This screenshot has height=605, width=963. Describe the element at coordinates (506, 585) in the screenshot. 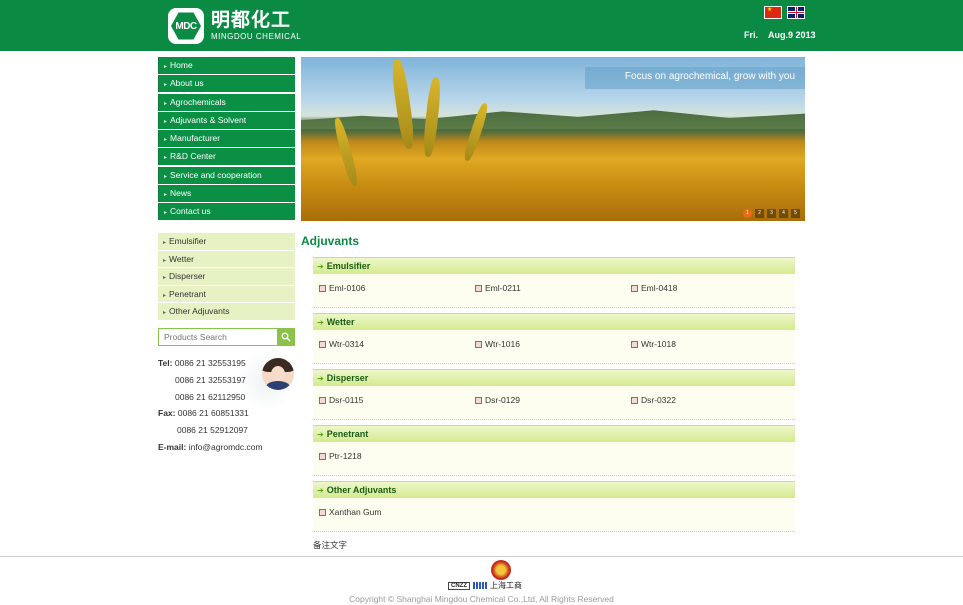

I see `shanghai-business-badge: 上海工商` at that location.